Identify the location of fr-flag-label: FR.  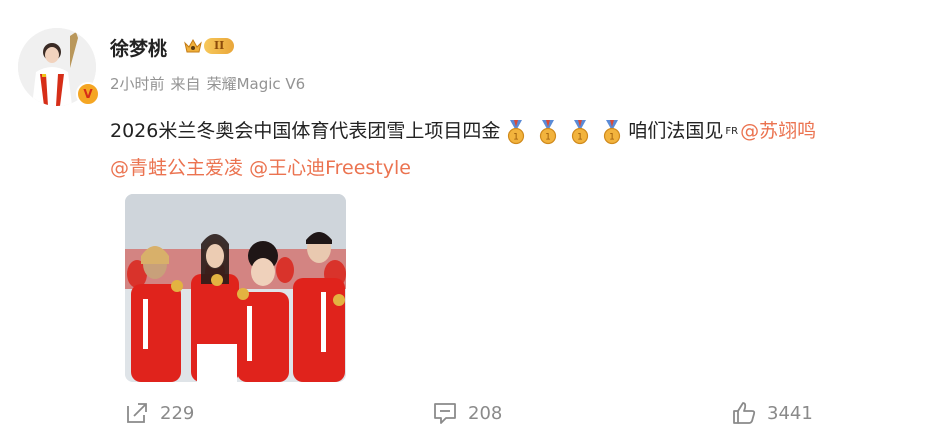
(732, 131).